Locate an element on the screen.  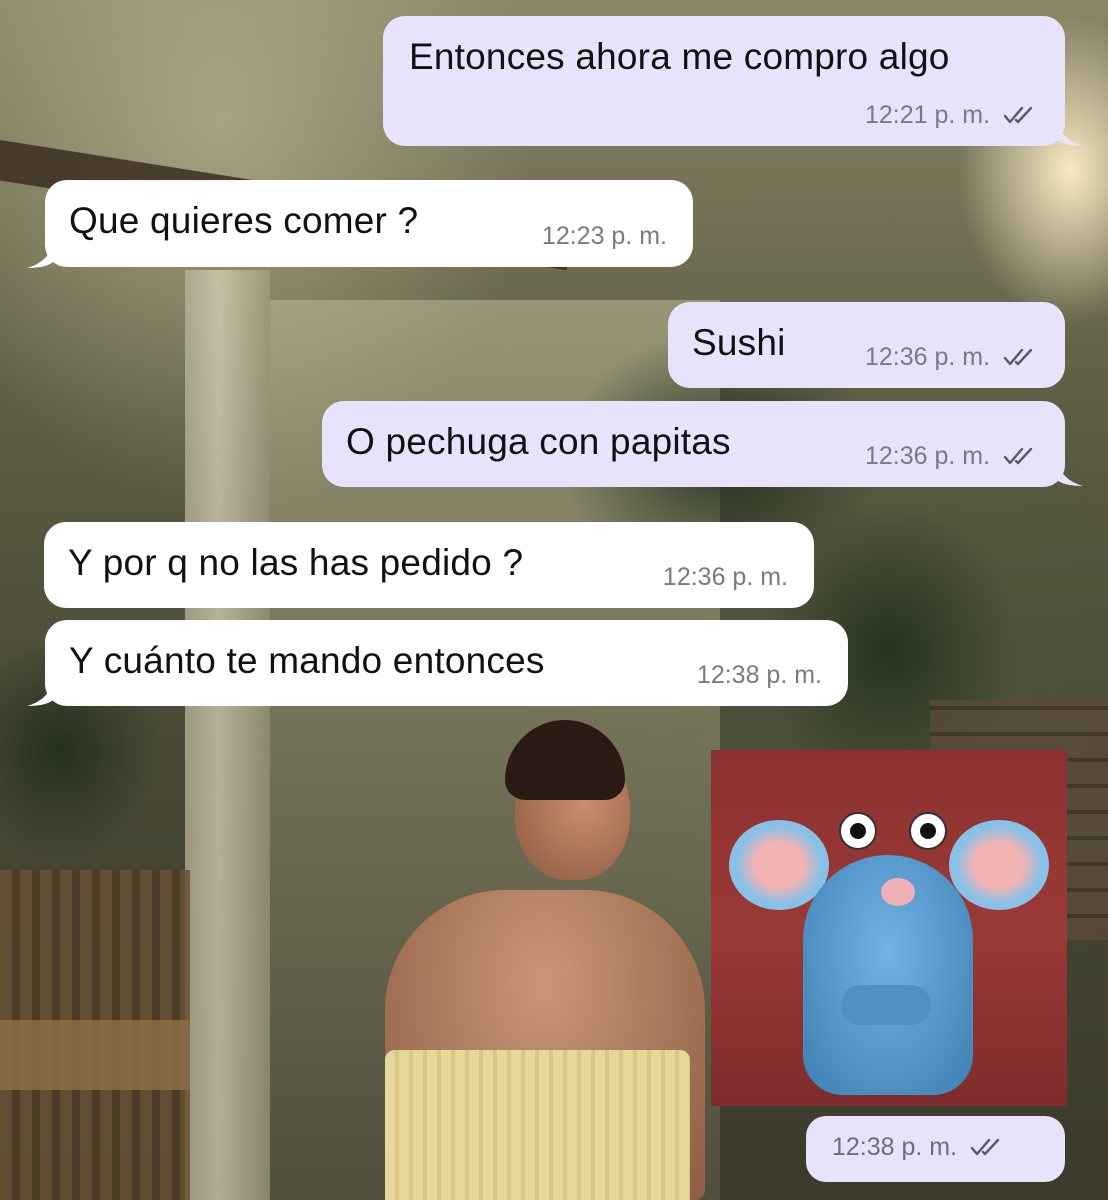
message-bubble-outgoing: Sushi 12:36 p. m. is located at coordinates (866, 345).